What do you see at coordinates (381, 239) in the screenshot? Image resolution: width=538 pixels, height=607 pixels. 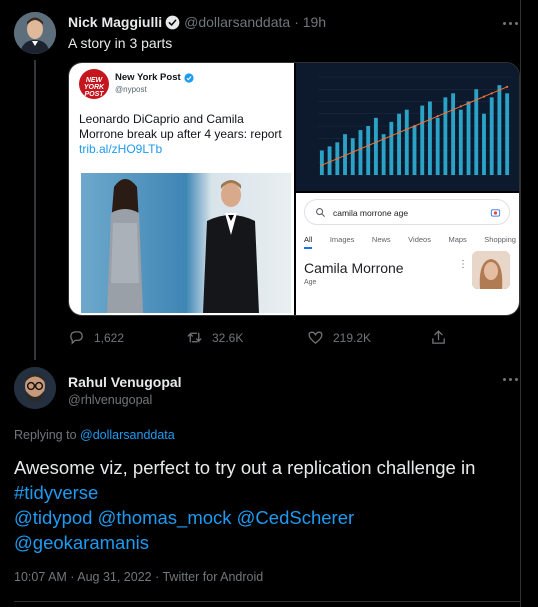 I see `google-tab-news: News` at bounding box center [381, 239].